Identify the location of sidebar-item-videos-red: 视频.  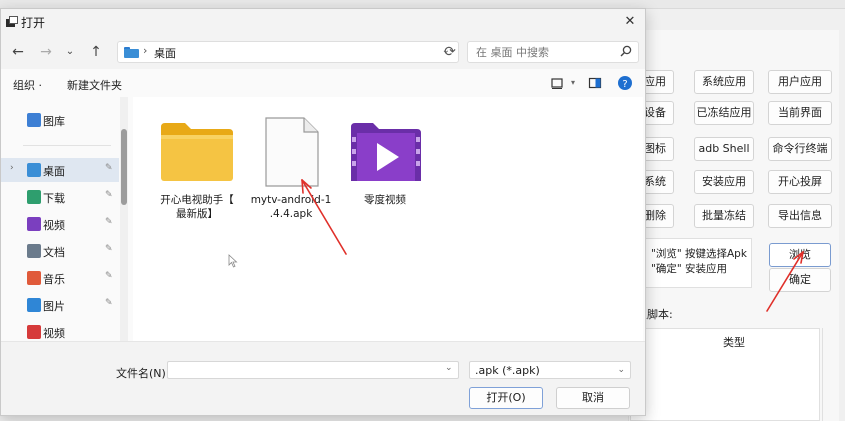
(60, 330).